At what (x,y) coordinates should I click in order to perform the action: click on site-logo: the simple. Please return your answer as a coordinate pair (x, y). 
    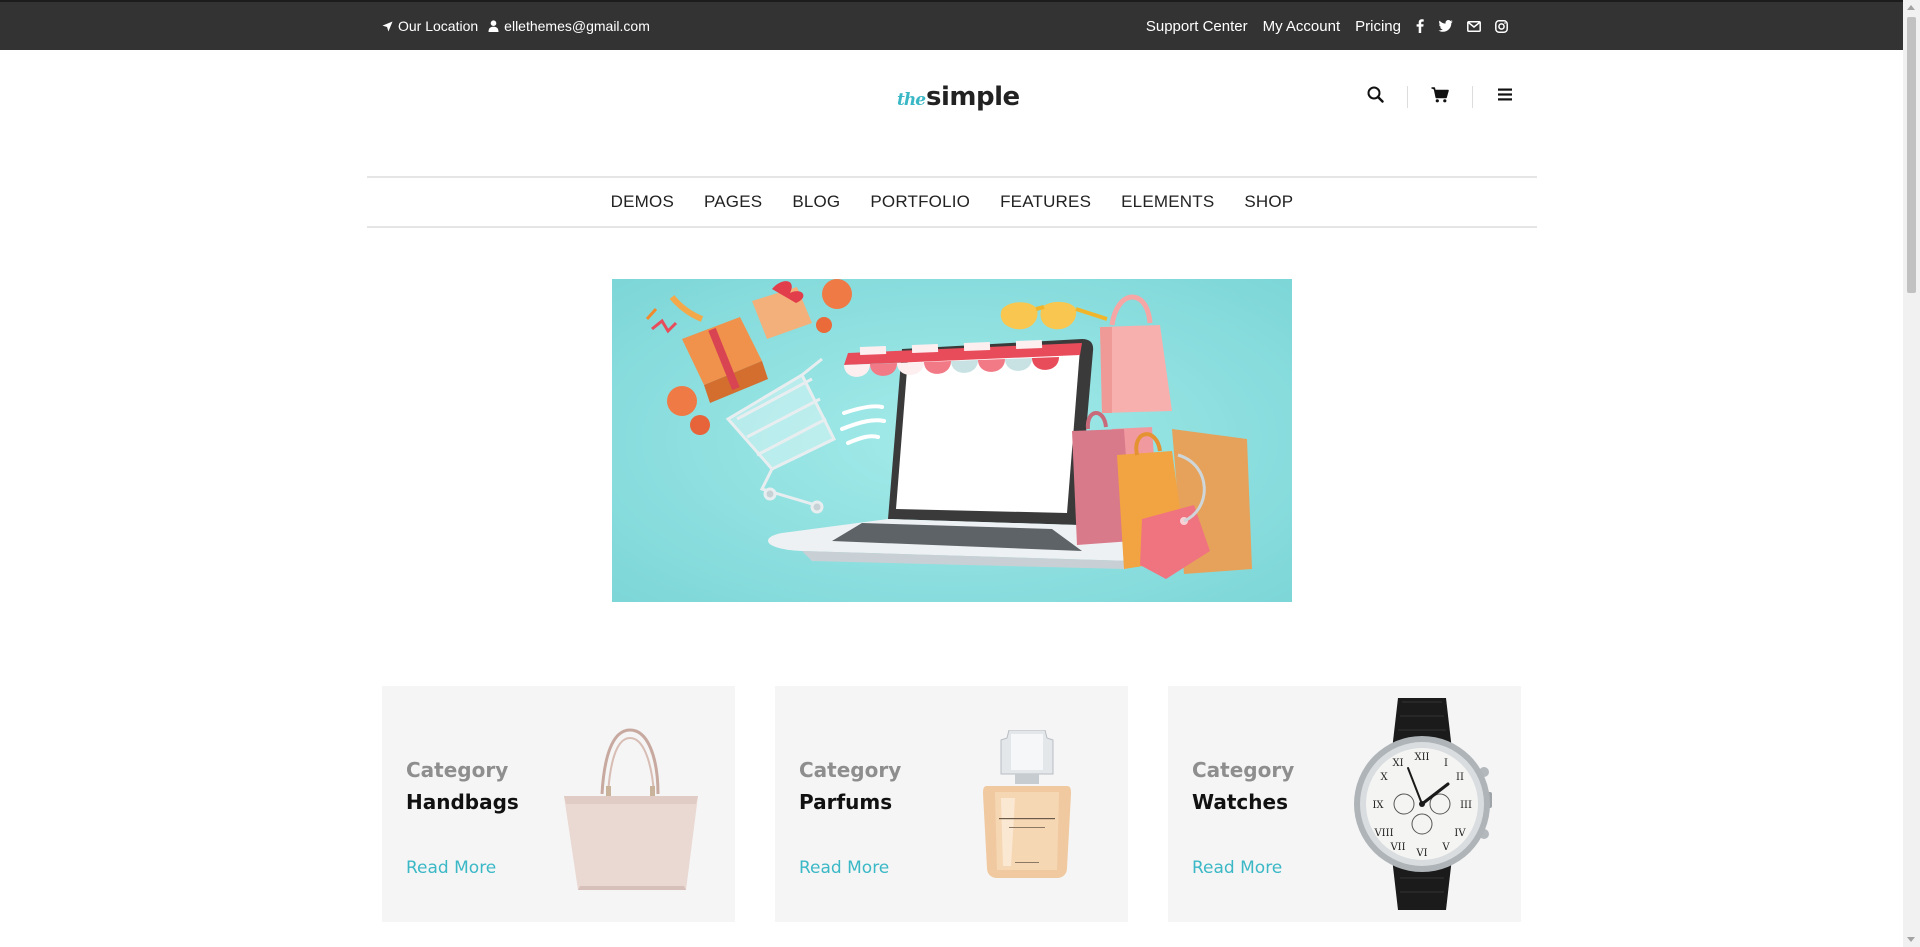
    Looking at the image, I should click on (958, 100).